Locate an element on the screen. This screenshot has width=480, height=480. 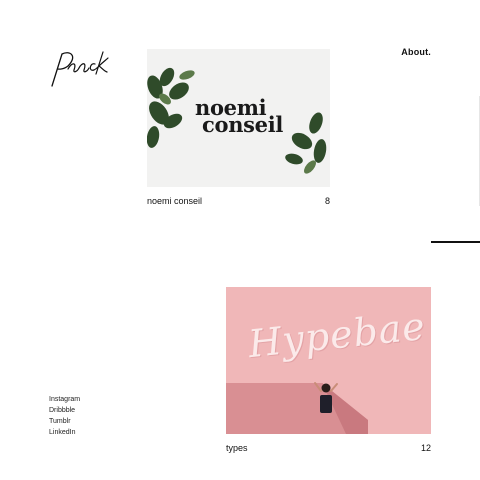
social-link-dribbble: Dribbble is located at coordinates (64, 410).